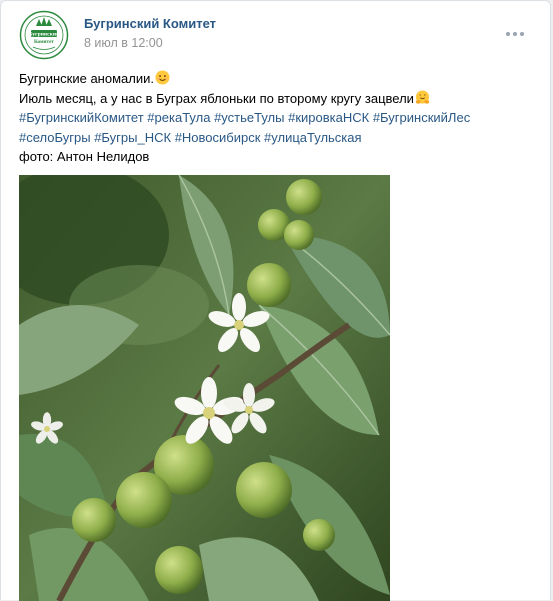 The image size is (553, 601). I want to click on hashtag-link: #БугринскийЛес, so click(421, 117).